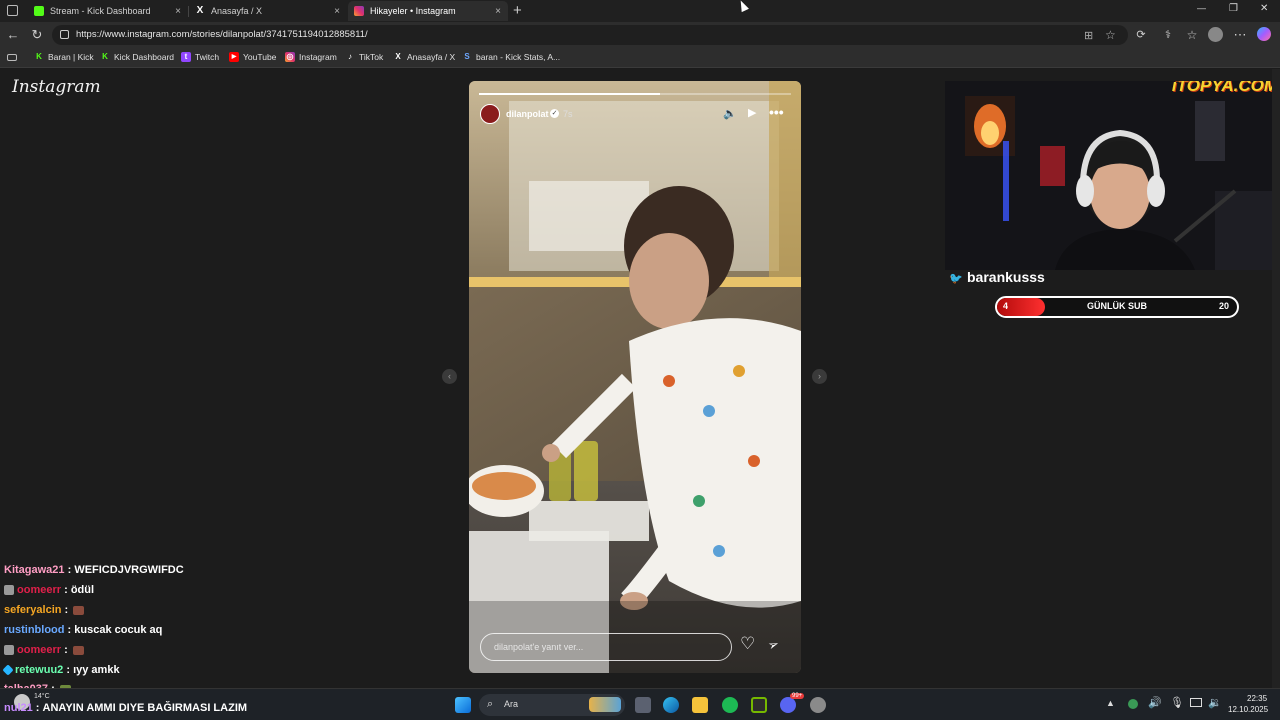  I want to click on profile-avatar, so click(1215, 34).